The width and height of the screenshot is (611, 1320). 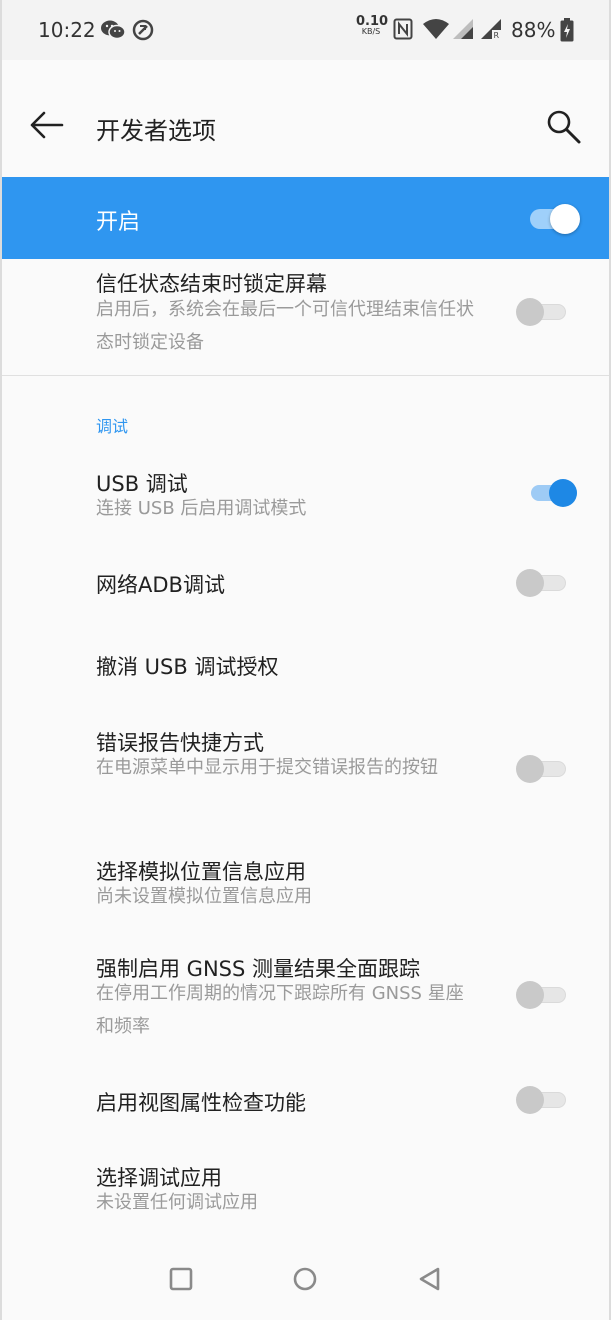 What do you see at coordinates (305, 118) in the screenshot?
I see `app-bar: 开发者选项` at bounding box center [305, 118].